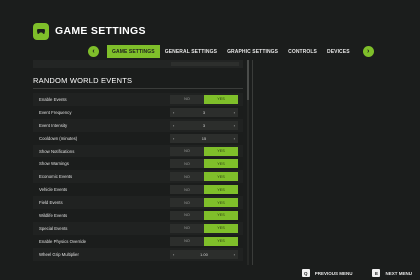 The height and width of the screenshot is (280, 420). What do you see at coordinates (138, 215) in the screenshot?
I see `setting-row: Wildlife Events NO YES` at bounding box center [138, 215].